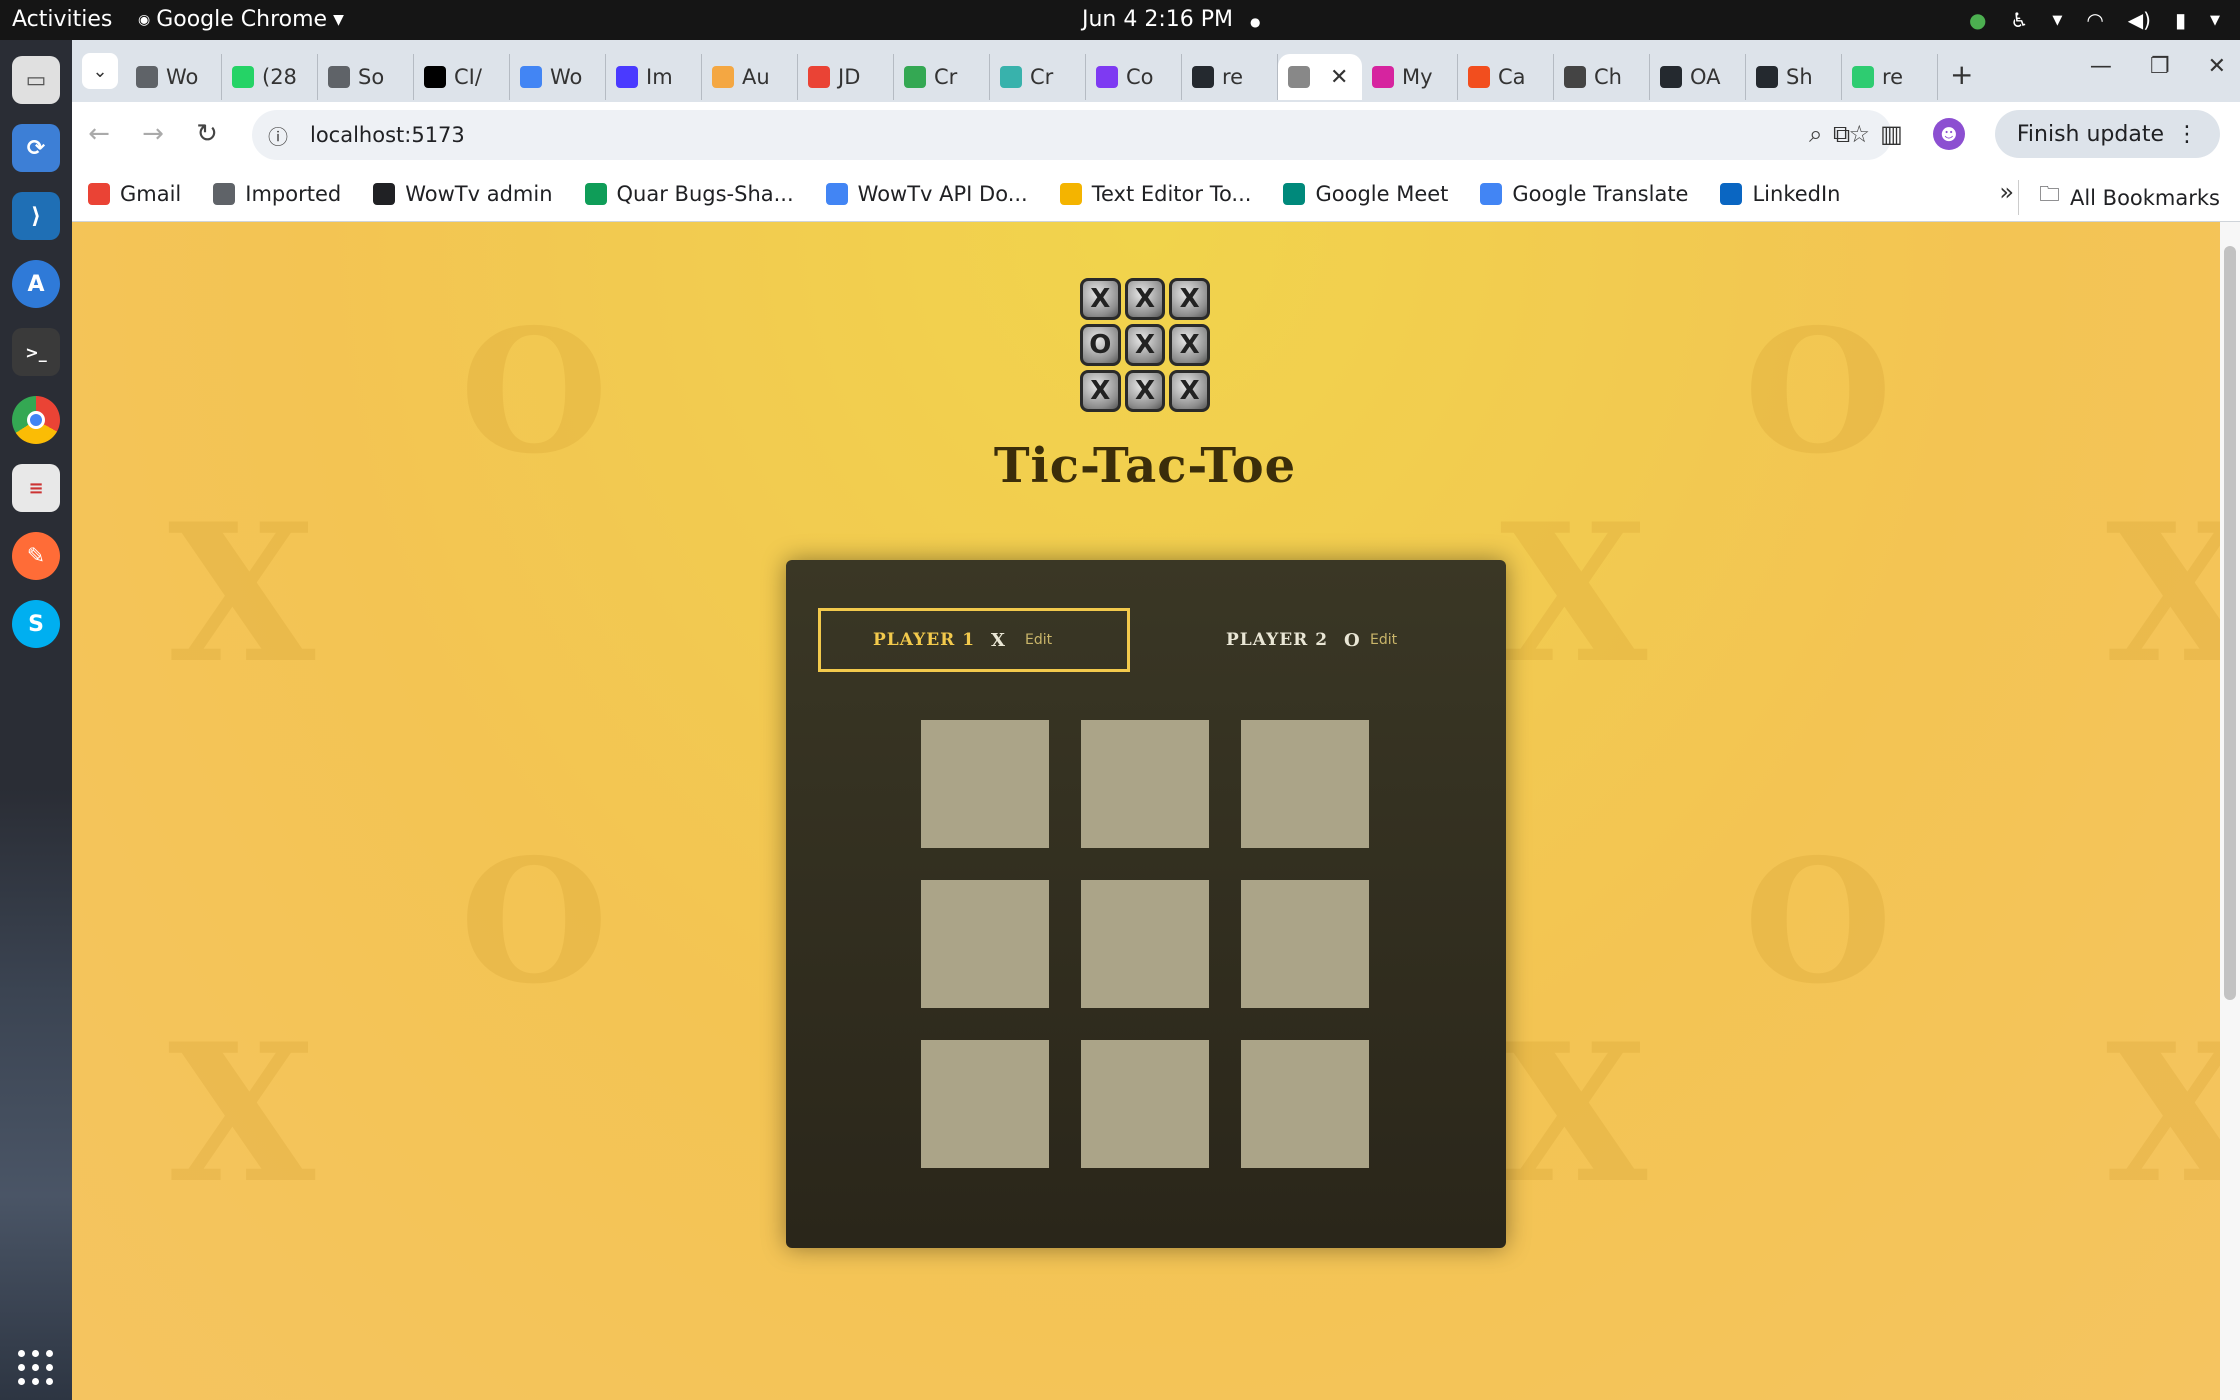  What do you see at coordinates (1767, 77) in the screenshot?
I see `github-icon` at bounding box center [1767, 77].